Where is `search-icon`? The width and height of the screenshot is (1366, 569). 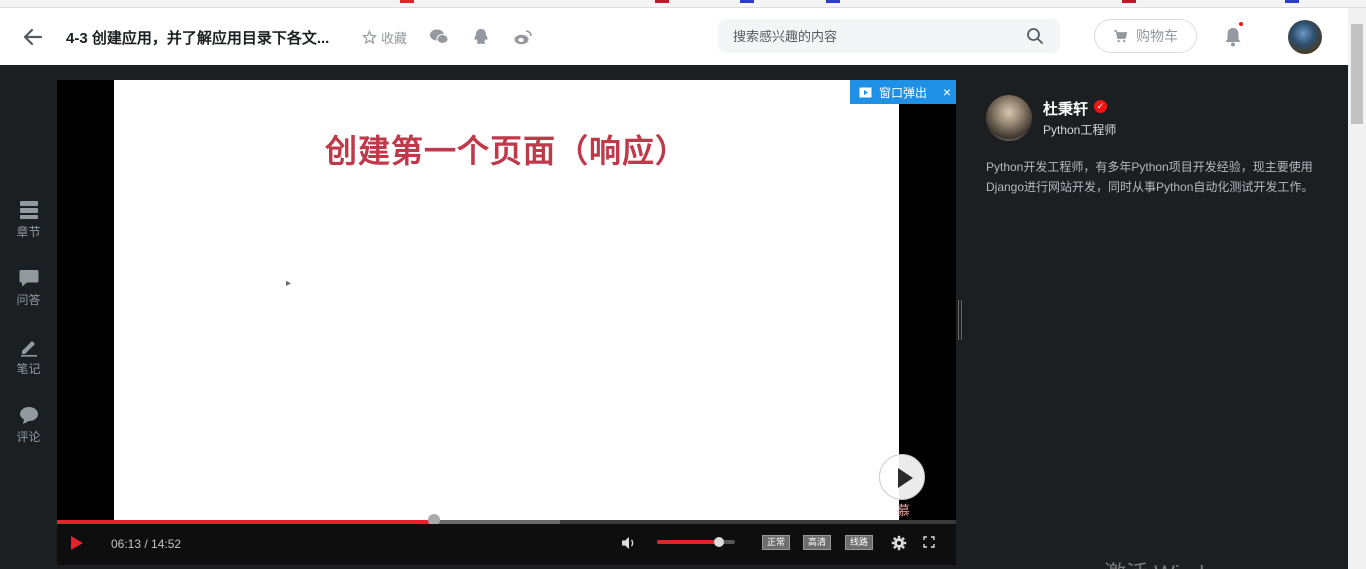
search-icon is located at coordinates (1035, 36).